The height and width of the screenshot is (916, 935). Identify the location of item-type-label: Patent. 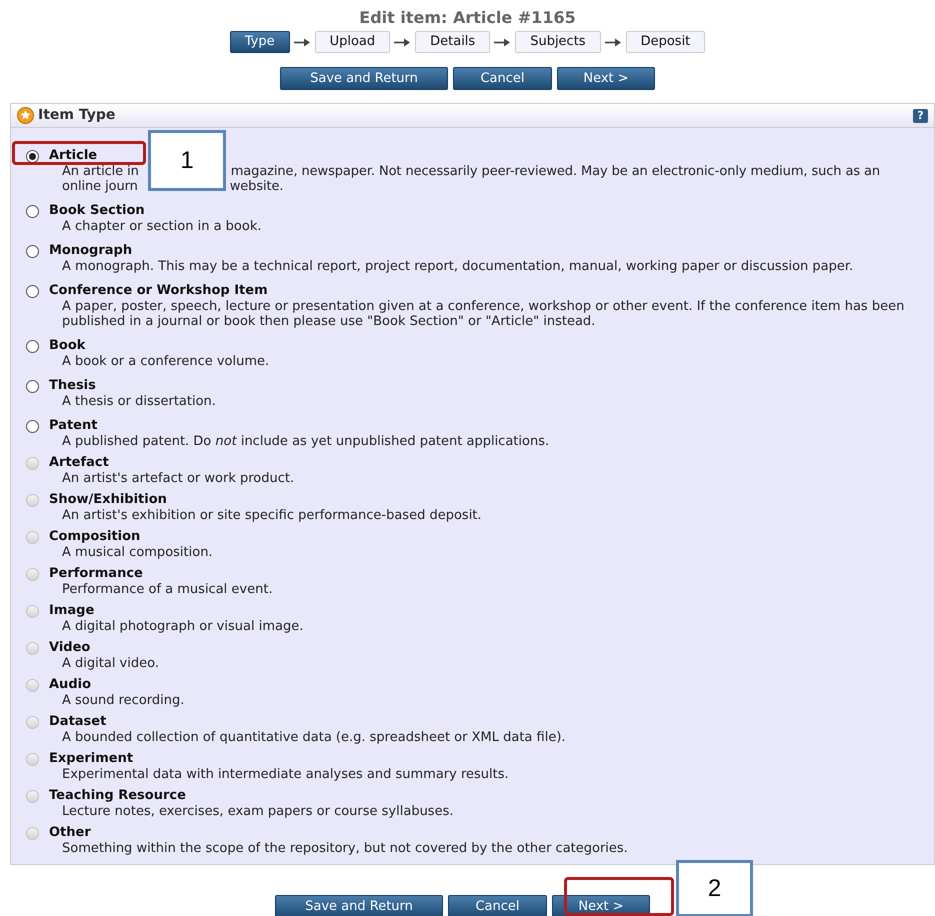
(73, 426).